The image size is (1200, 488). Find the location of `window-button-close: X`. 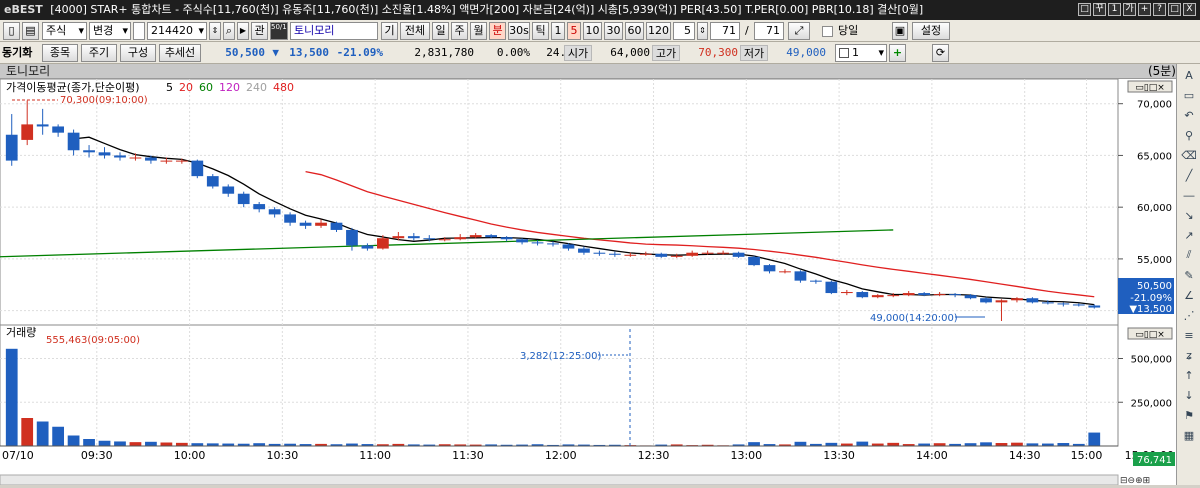

window-button-close: X is located at coordinates (1189, 9).